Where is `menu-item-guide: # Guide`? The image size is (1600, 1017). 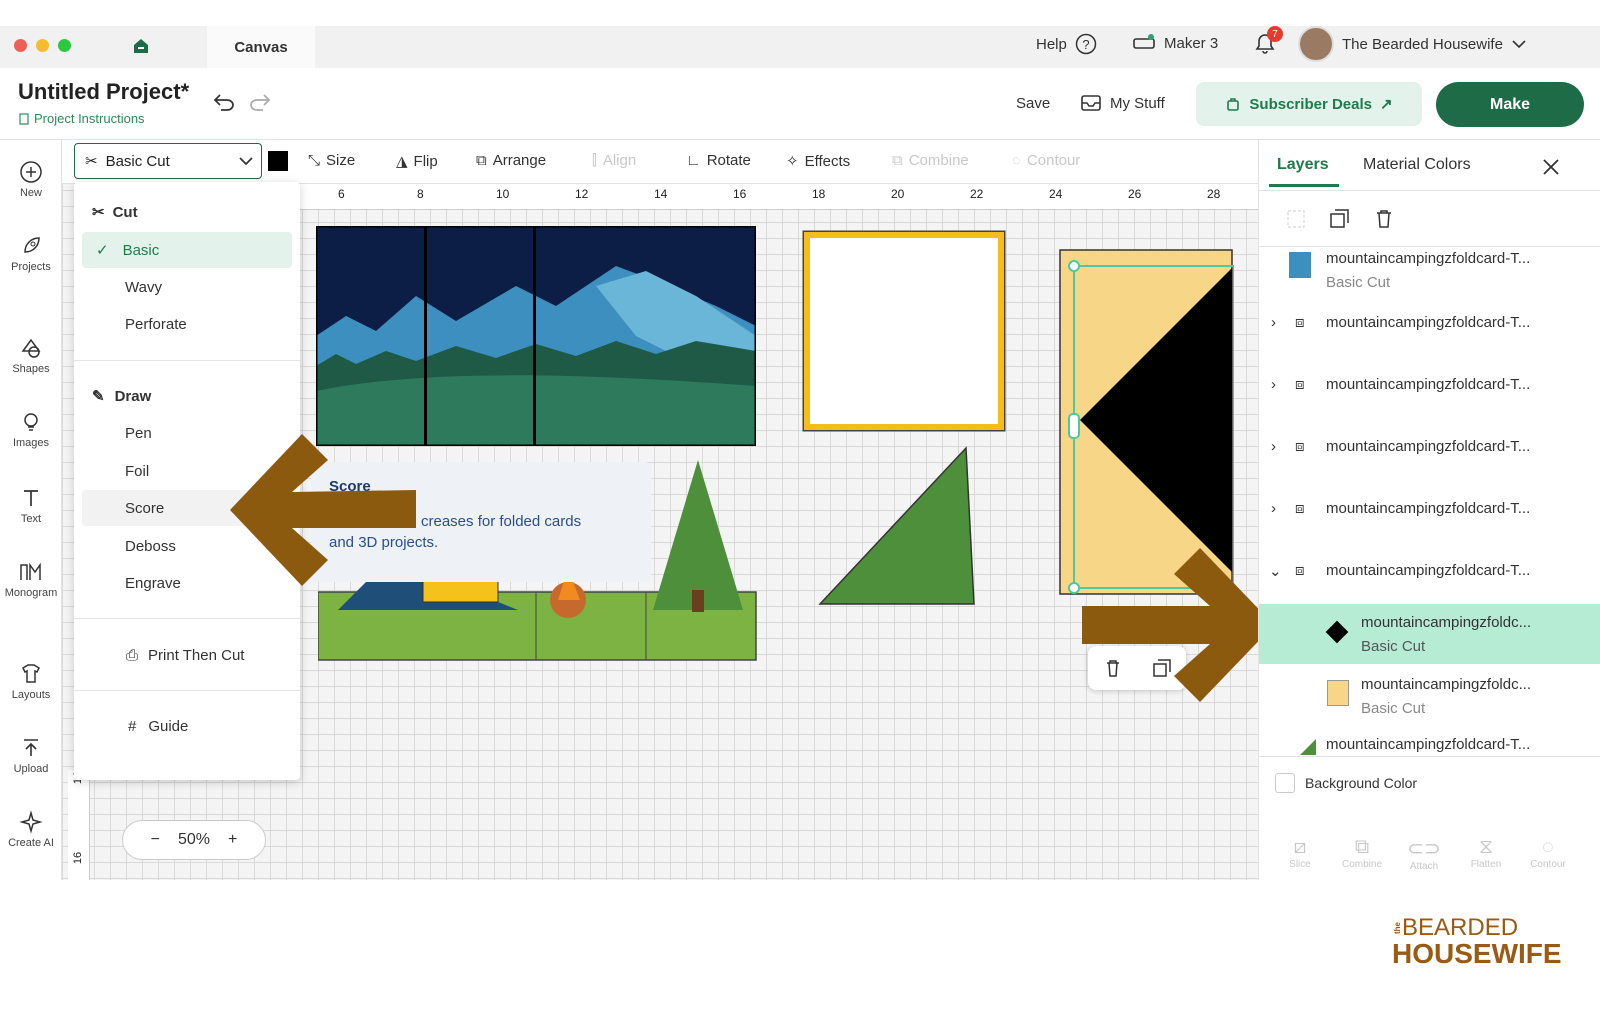 menu-item-guide: # Guide is located at coordinates (187, 726).